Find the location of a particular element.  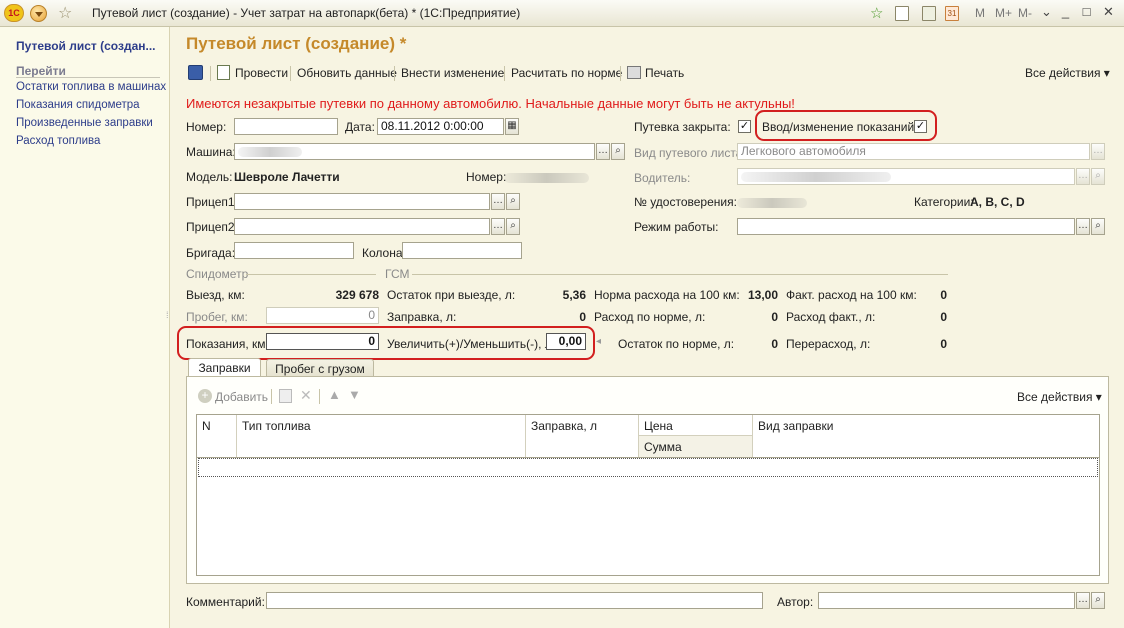

bynorm-label: Расход по норме, л: is located at coordinates (650, 317).